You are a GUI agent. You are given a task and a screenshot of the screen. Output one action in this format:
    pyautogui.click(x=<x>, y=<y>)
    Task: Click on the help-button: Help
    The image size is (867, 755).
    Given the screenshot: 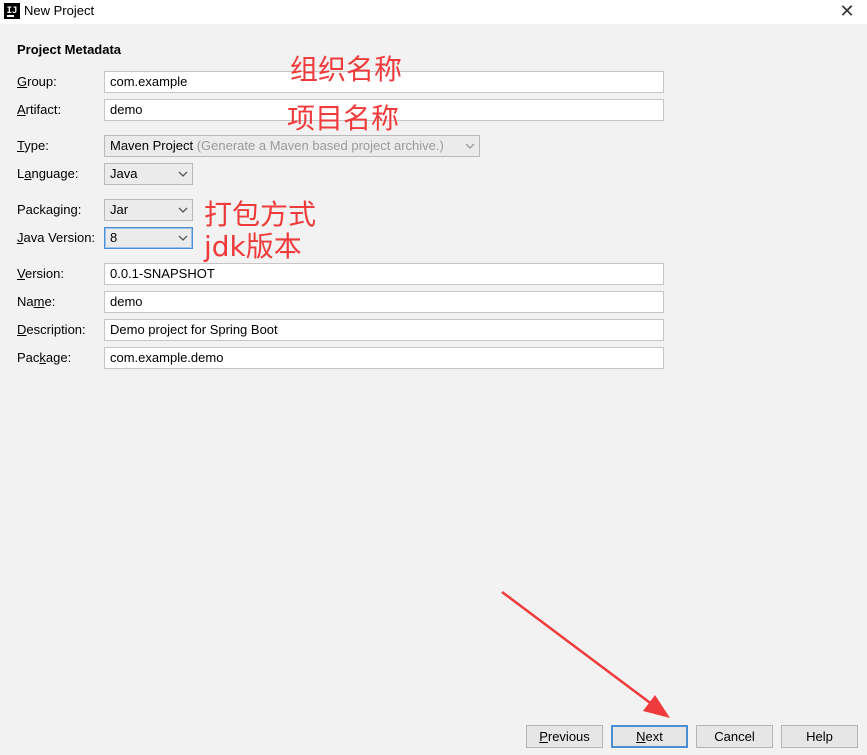 What is the action you would take?
    pyautogui.click(x=819, y=736)
    